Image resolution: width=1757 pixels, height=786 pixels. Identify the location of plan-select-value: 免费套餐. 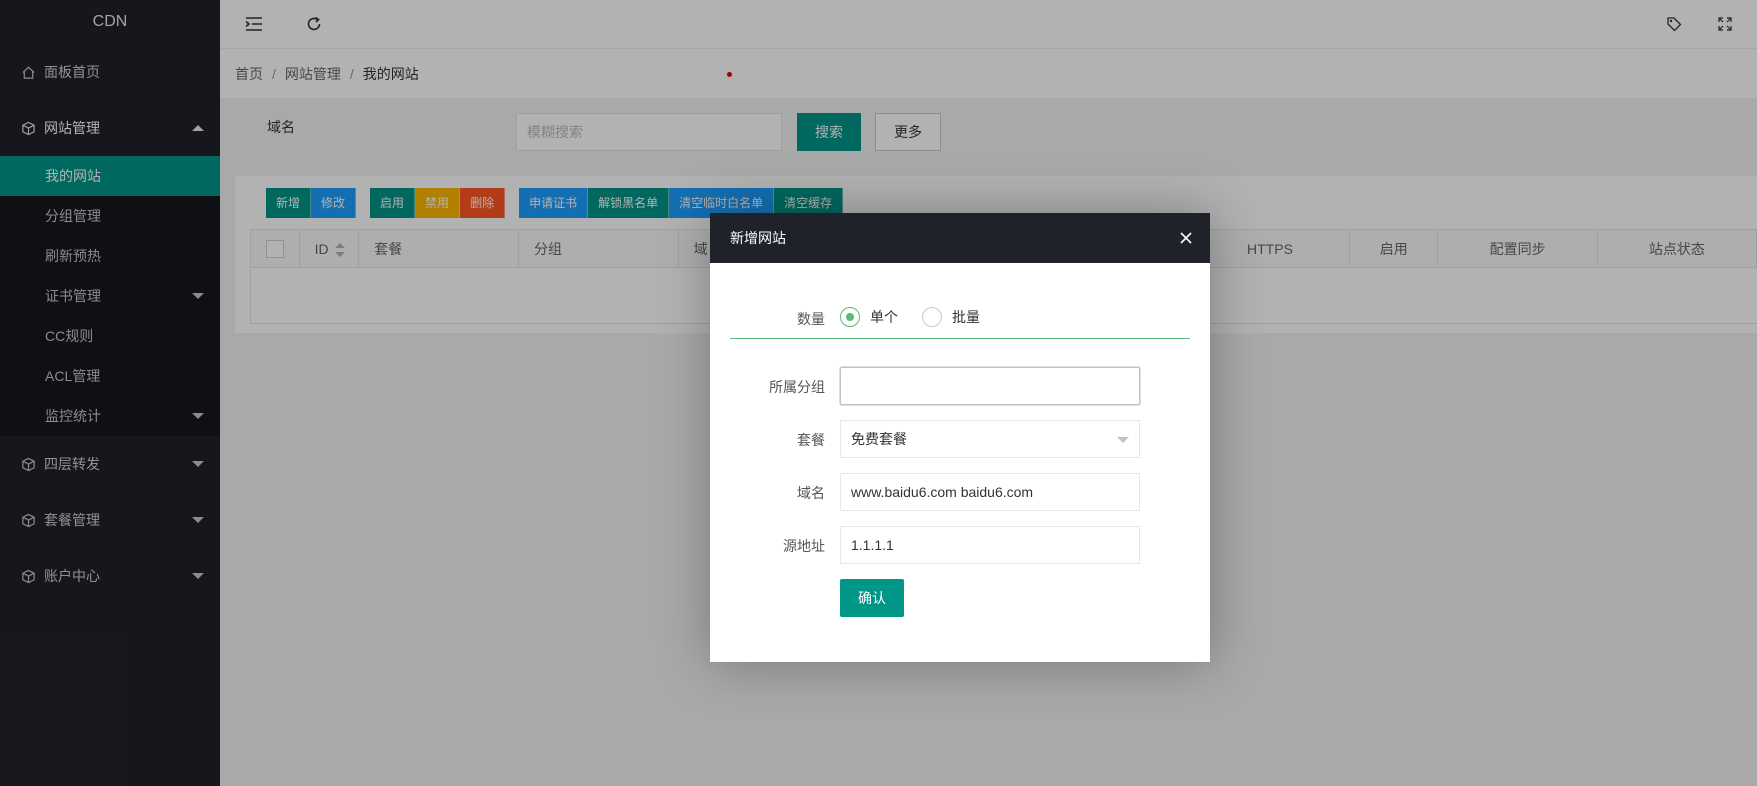
(879, 439).